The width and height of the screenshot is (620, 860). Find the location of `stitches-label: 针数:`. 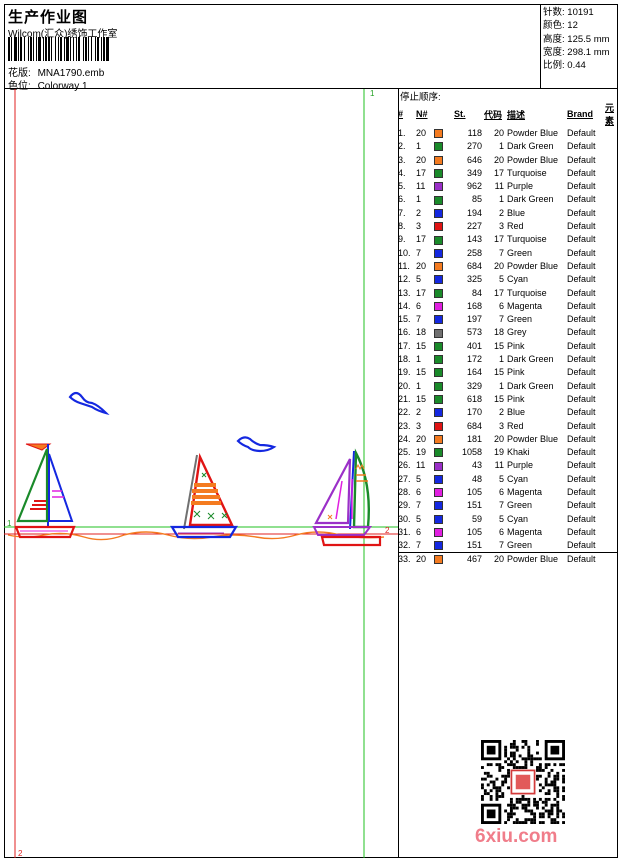

stitches-label: 针数: is located at coordinates (554, 12).